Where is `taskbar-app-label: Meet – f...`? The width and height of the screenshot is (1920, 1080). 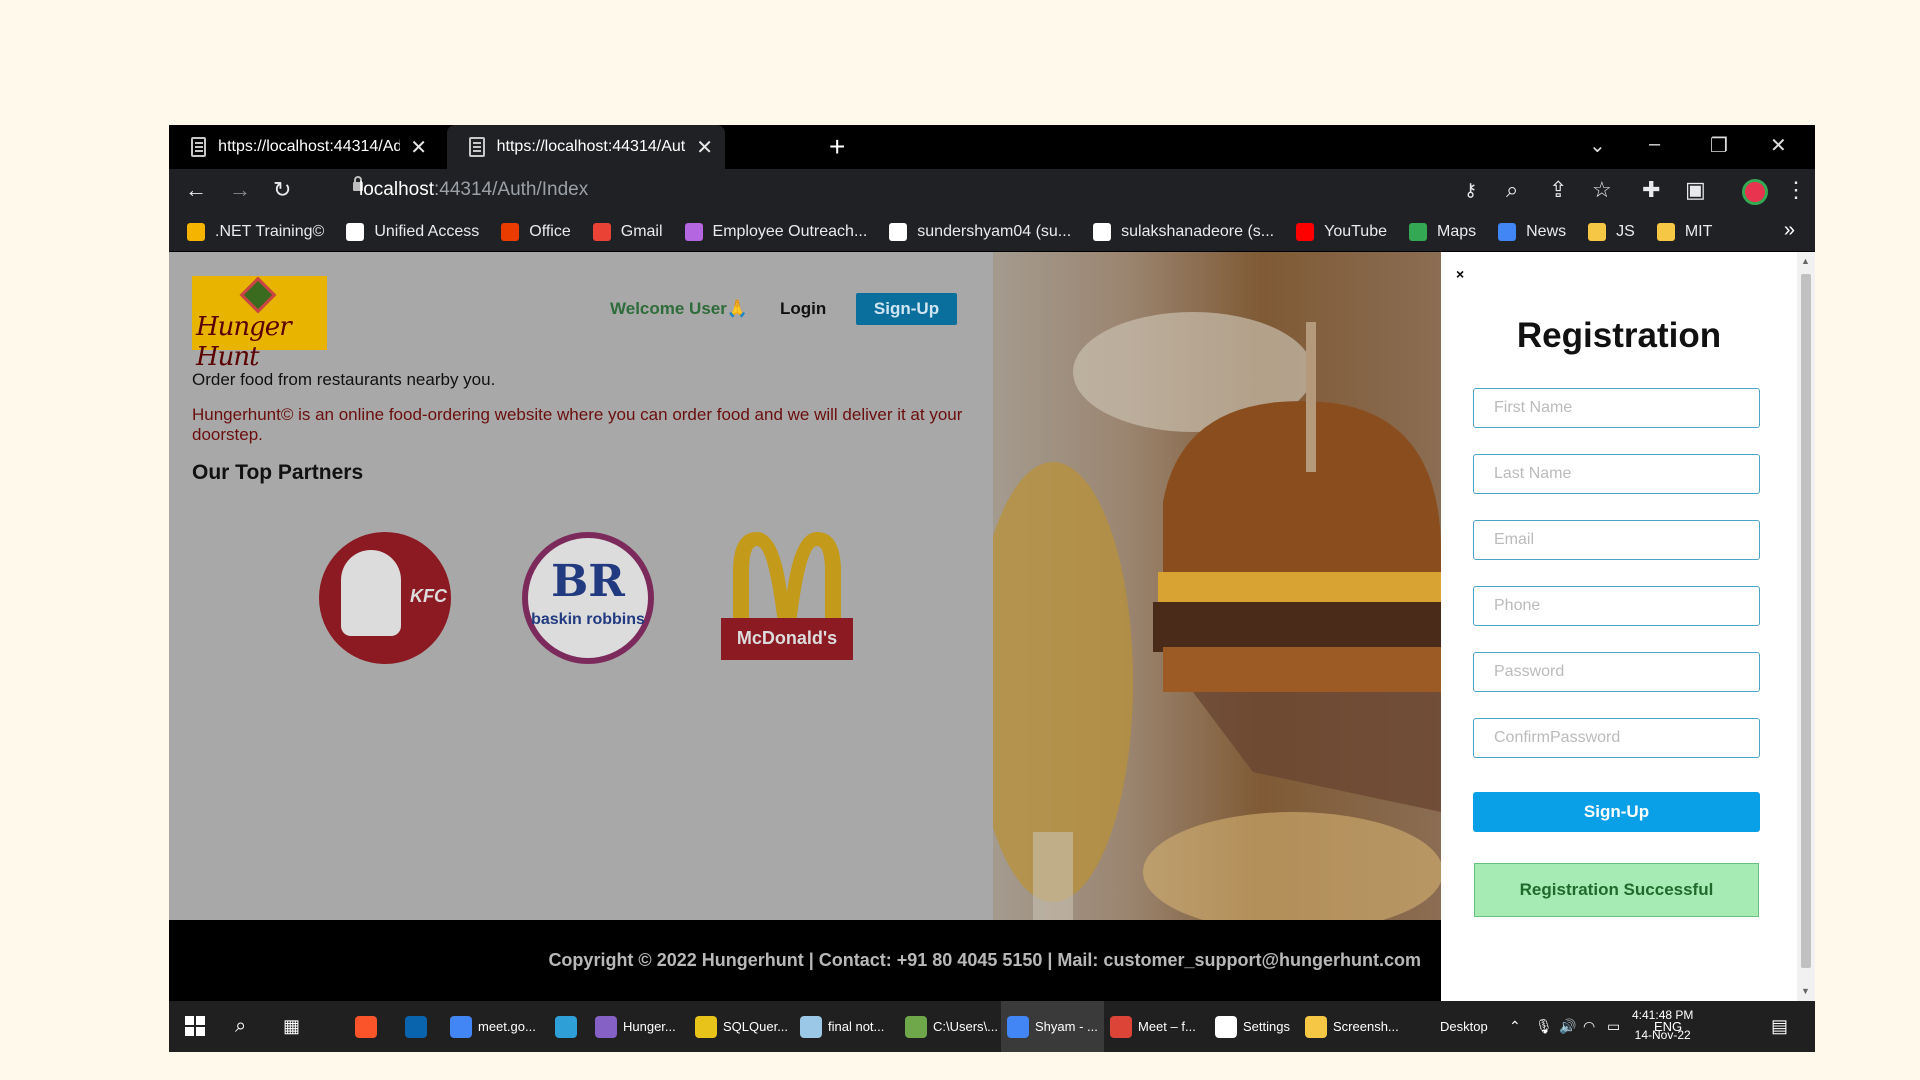
taskbar-app-label: Meet – f... is located at coordinates (1167, 1026).